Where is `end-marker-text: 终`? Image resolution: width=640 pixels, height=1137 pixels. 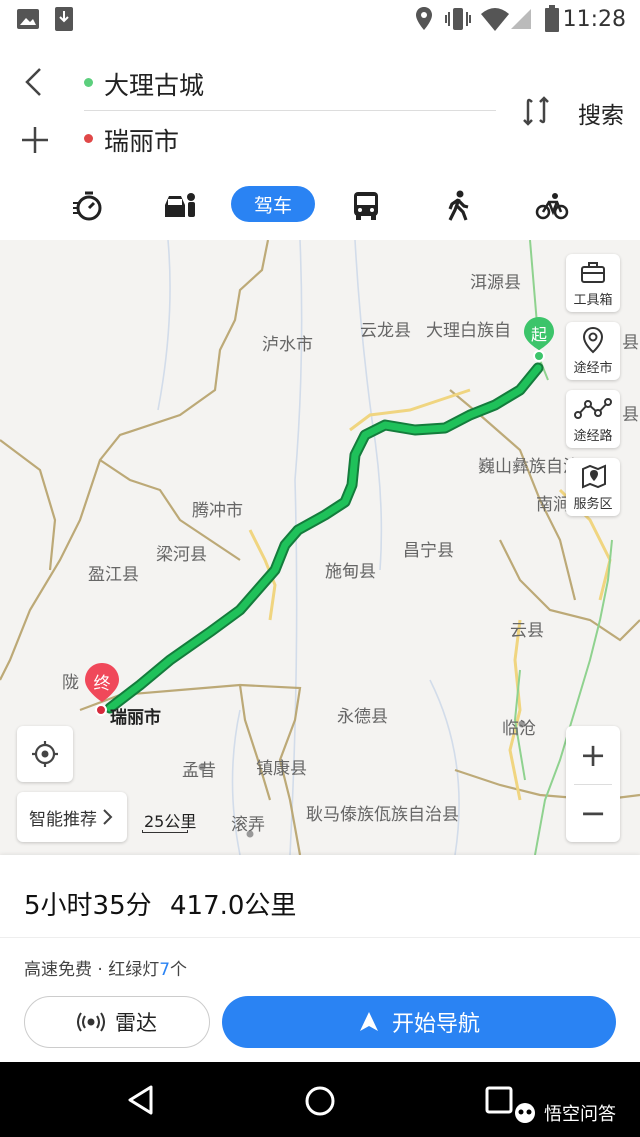 end-marker-text: 终 is located at coordinates (102, 684).